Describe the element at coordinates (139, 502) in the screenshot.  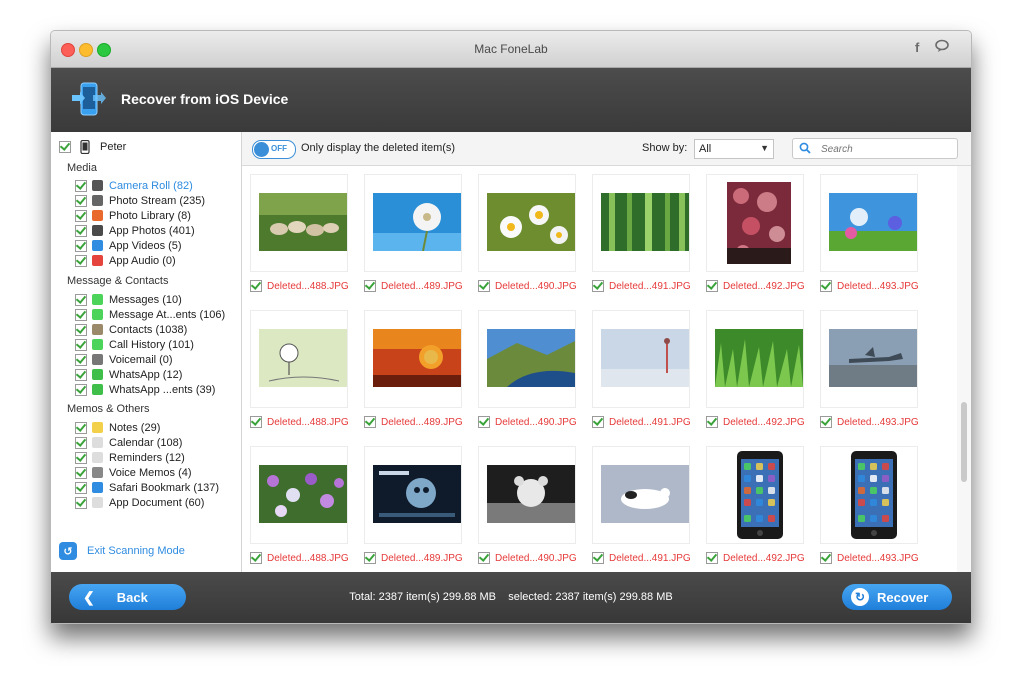
I see `sidebar-item: App Document (60)` at that location.